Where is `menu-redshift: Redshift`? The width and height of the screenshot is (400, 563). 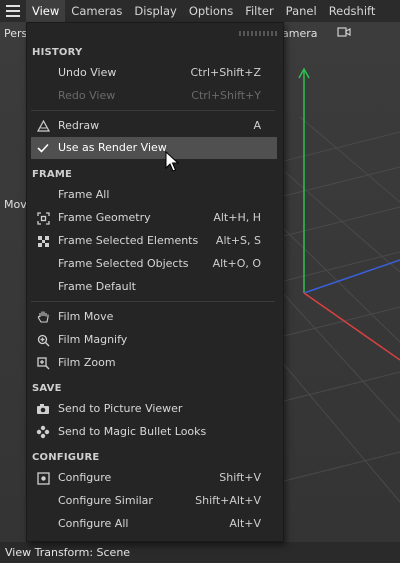 menu-redshift: Redshift is located at coordinates (352, 11).